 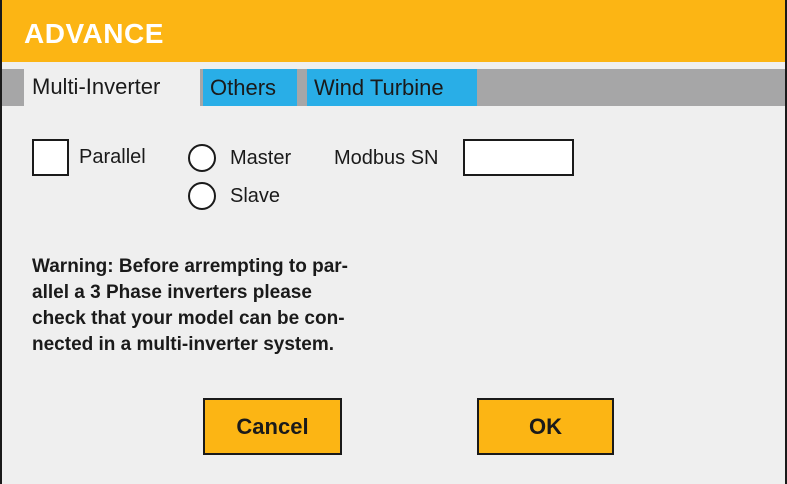 What do you see at coordinates (190, 266) in the screenshot?
I see `warning-line: Warning: Before arrempting to par-` at bounding box center [190, 266].